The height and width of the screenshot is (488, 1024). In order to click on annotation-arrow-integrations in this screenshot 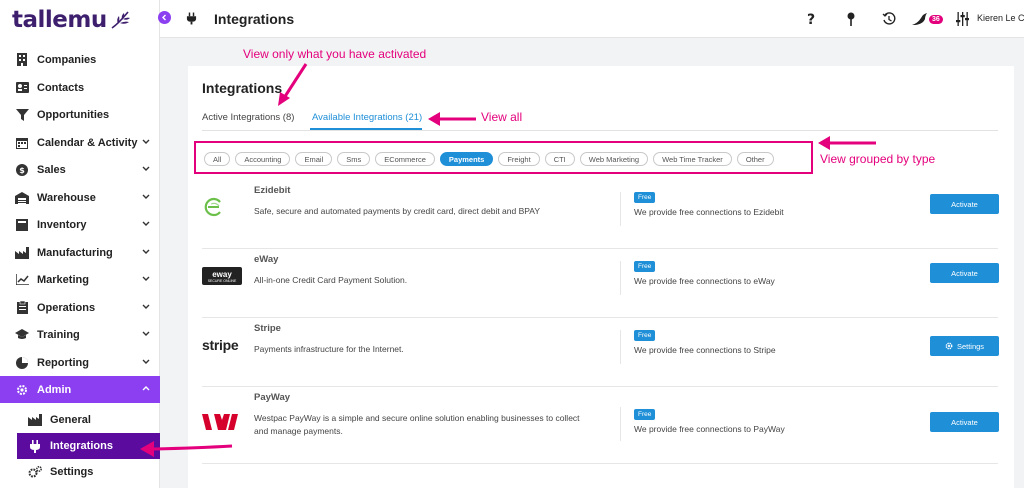, I will do `click(186, 449)`.